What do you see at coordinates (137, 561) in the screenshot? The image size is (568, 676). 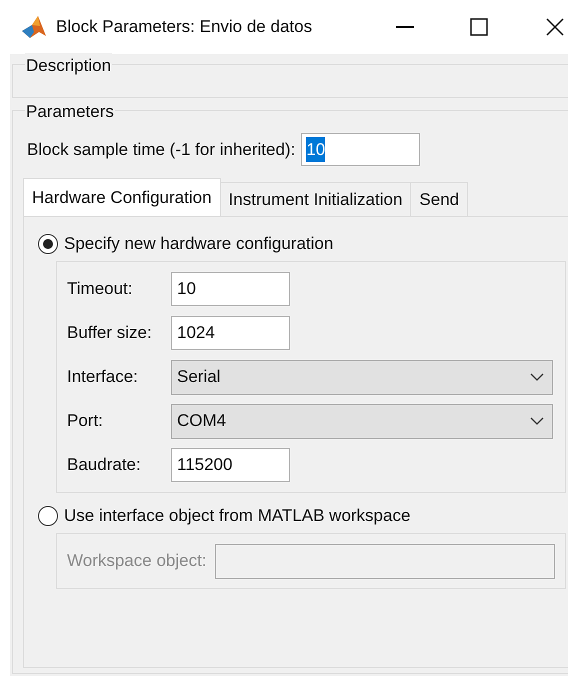 I see `field-label: Workspace object:` at bounding box center [137, 561].